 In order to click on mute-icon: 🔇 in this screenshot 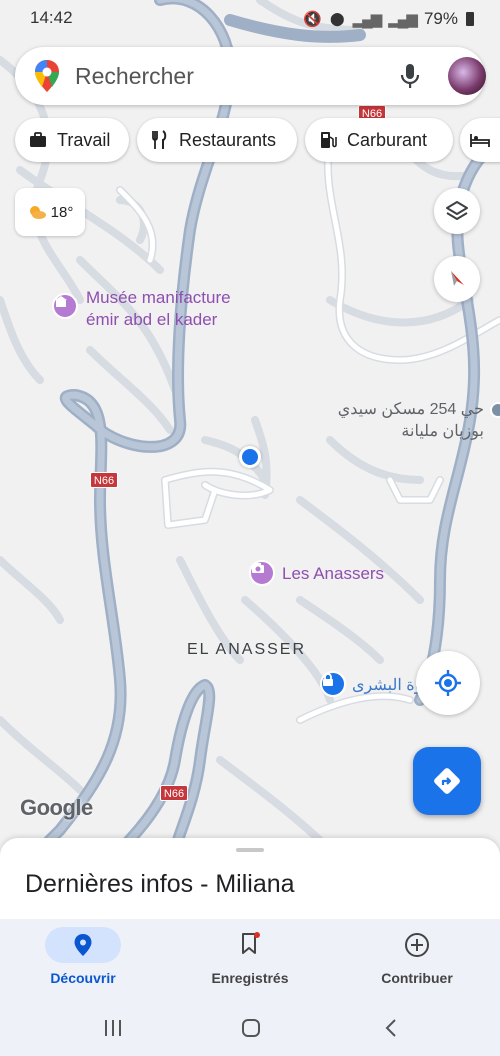, I will do `click(312, 19)`.